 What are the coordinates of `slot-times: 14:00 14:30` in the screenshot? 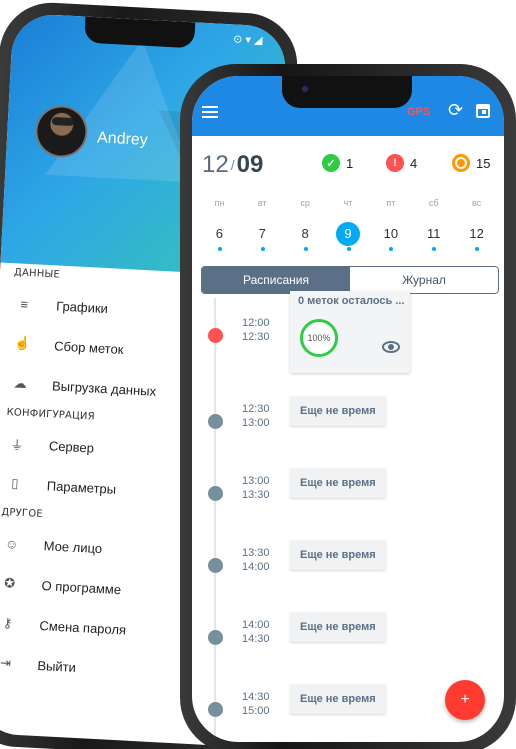 It's located at (256, 632).